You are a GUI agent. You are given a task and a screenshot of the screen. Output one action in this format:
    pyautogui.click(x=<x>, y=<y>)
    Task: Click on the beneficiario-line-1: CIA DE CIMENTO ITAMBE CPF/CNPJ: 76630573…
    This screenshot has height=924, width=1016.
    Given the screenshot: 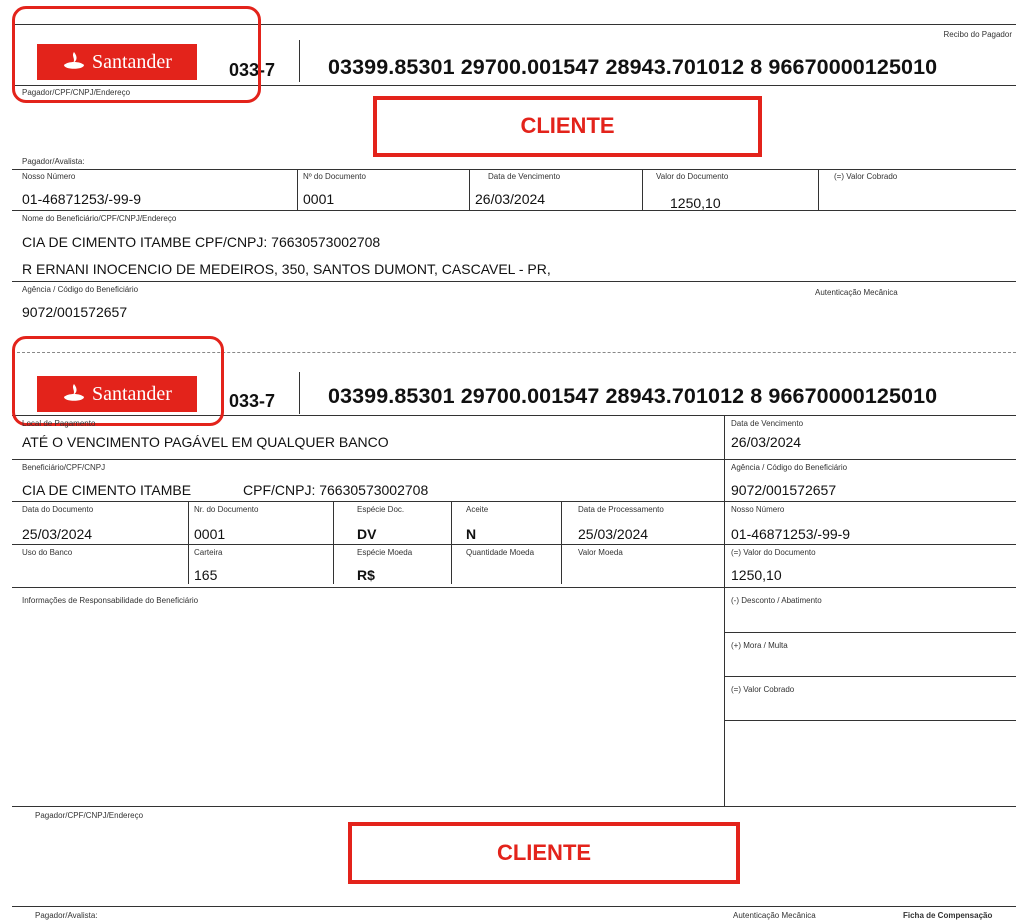 What is the action you would take?
    pyautogui.click(x=201, y=242)
    